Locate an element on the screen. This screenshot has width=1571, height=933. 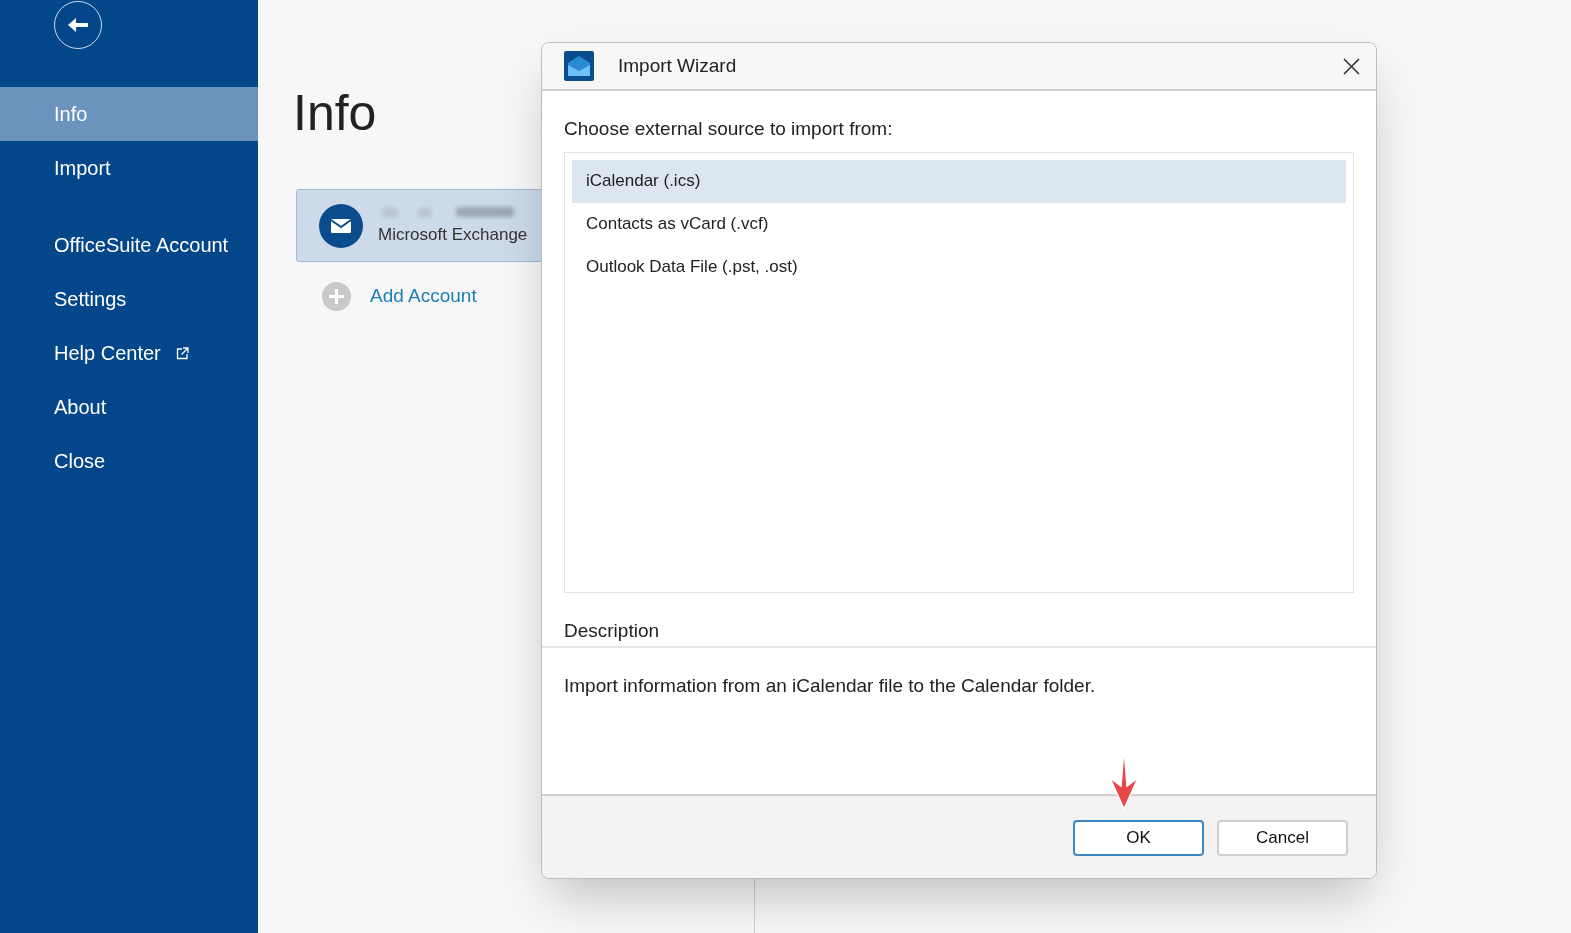
cancel-button: Cancel is located at coordinates (1282, 838).